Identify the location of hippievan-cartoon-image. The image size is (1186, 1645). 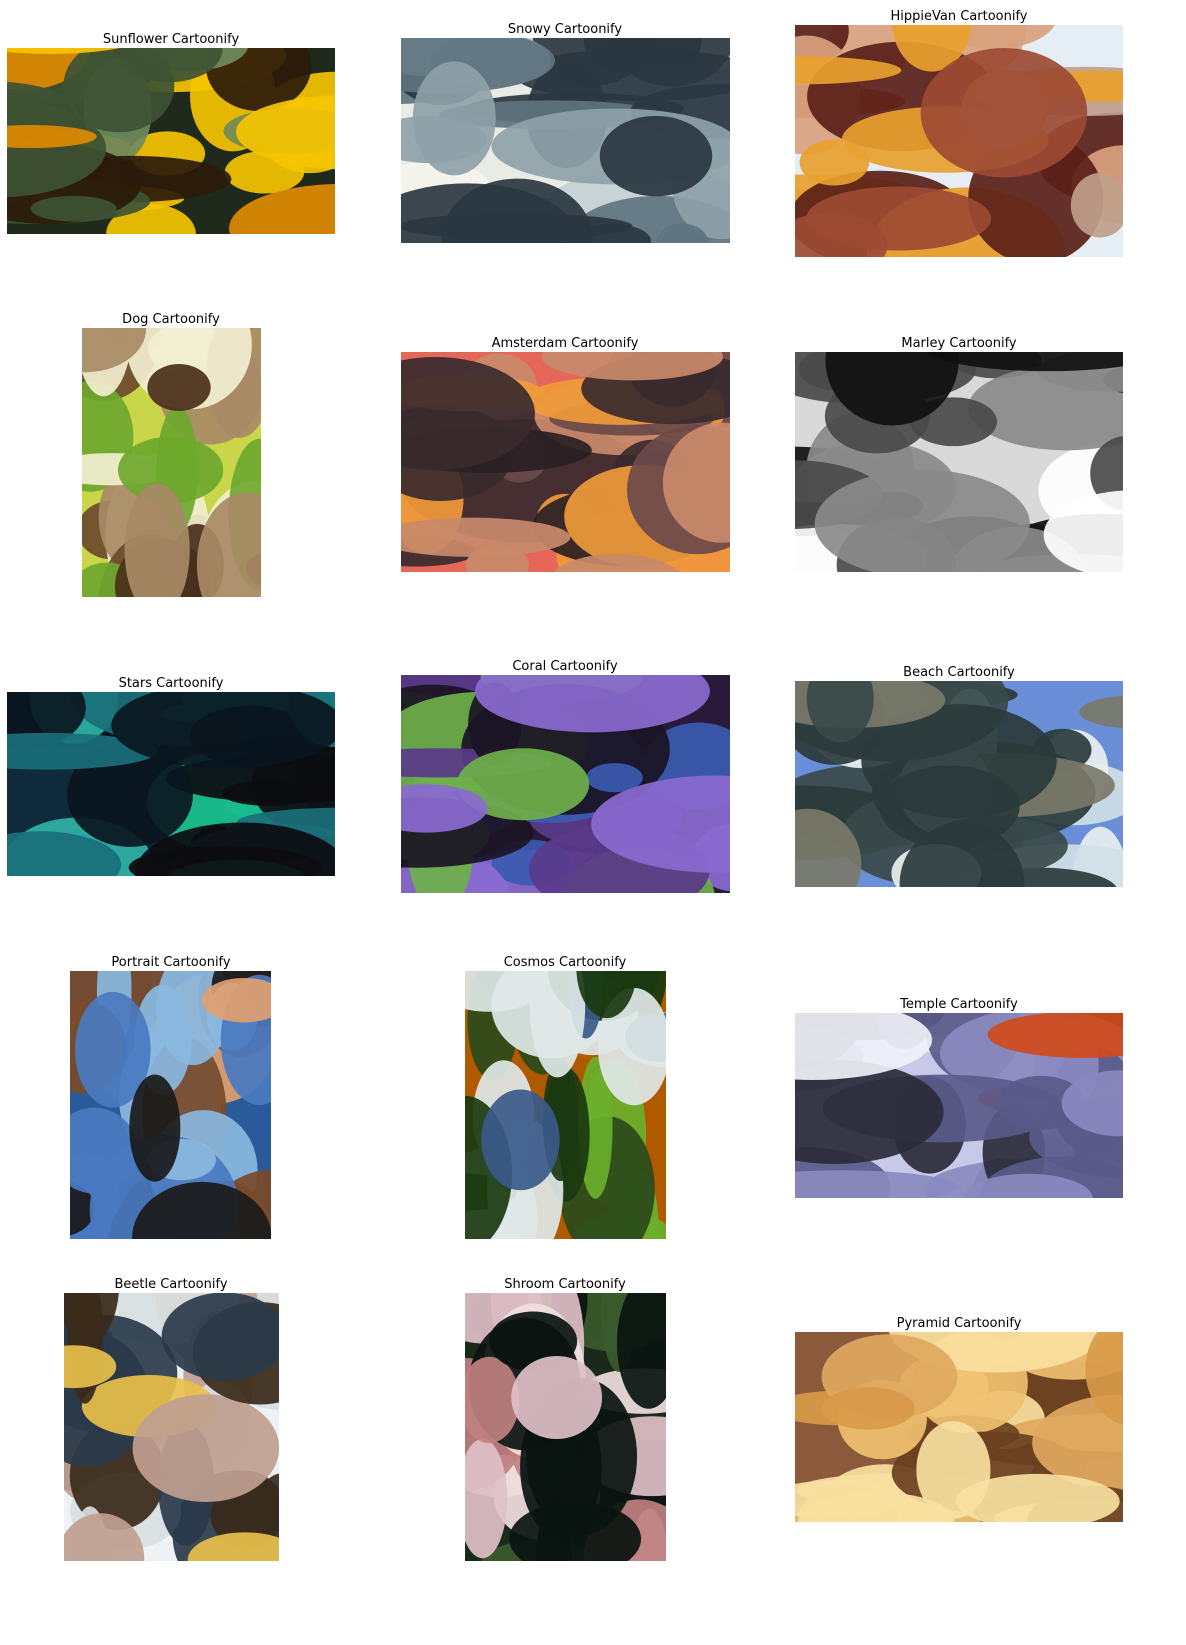
(959, 141).